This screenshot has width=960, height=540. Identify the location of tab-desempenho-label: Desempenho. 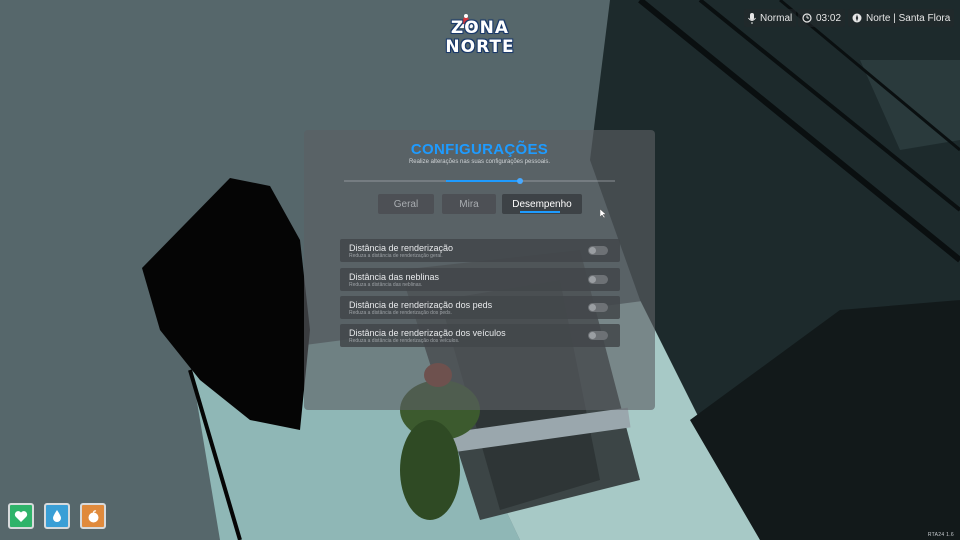
(542, 204).